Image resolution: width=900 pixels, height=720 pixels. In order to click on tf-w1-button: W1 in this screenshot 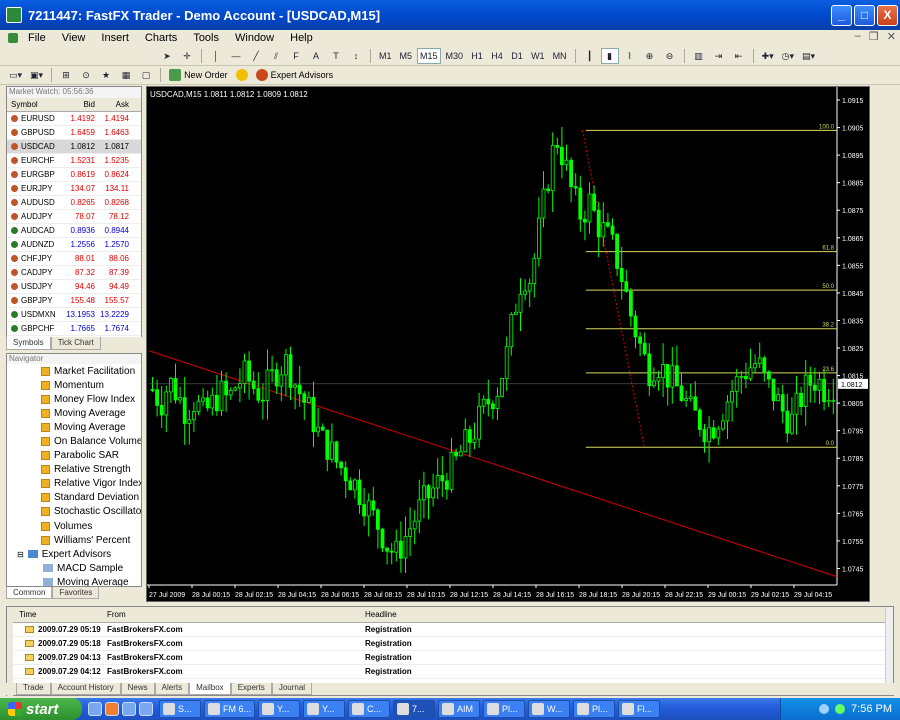, I will do `click(538, 56)`.